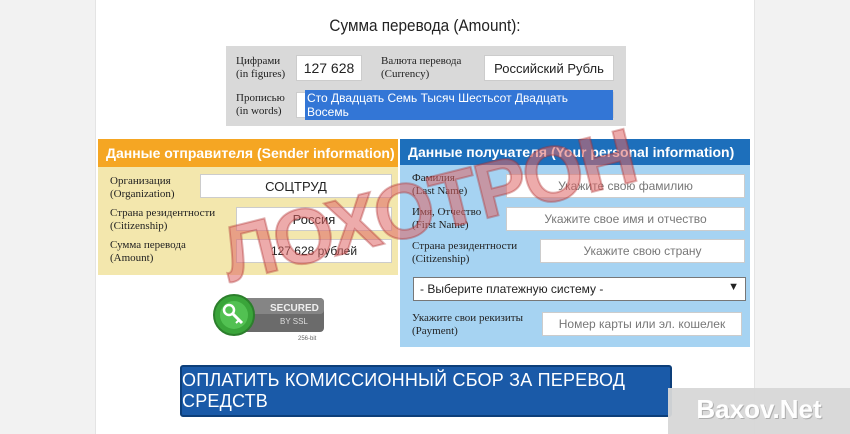 The height and width of the screenshot is (434, 850). I want to click on ssl-line1: SECURED, so click(294, 308).